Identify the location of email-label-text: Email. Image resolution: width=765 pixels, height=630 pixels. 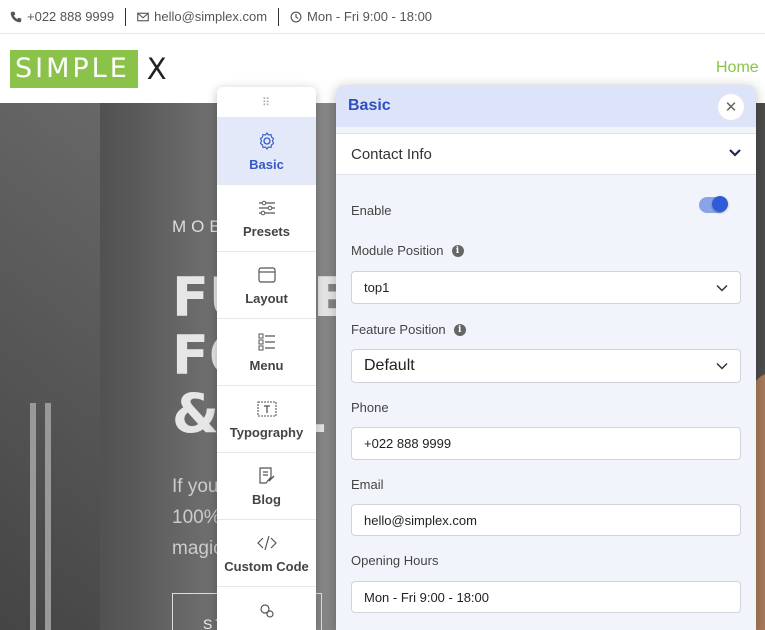
(367, 484).